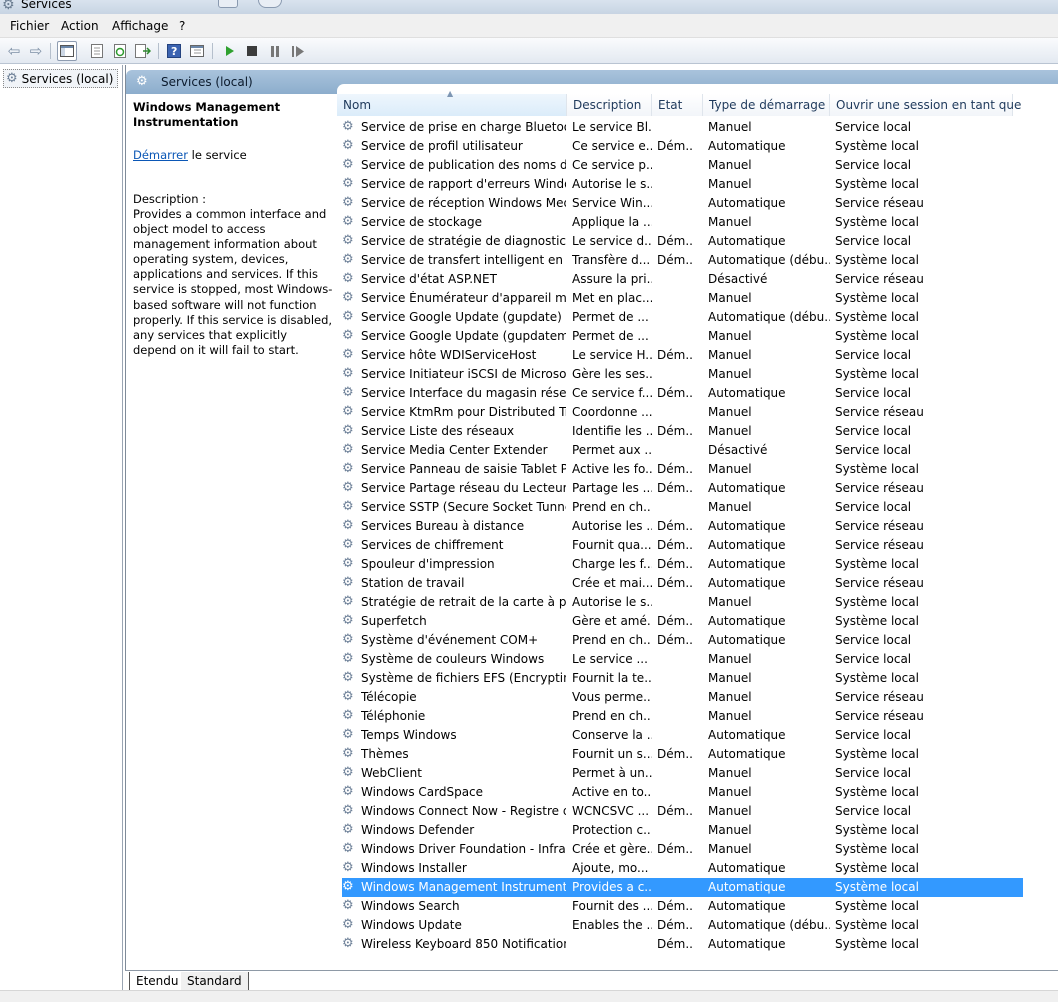 The width and height of the screenshot is (1058, 1002). I want to click on column-header-startup-type: Type de démarrage, so click(766, 105).